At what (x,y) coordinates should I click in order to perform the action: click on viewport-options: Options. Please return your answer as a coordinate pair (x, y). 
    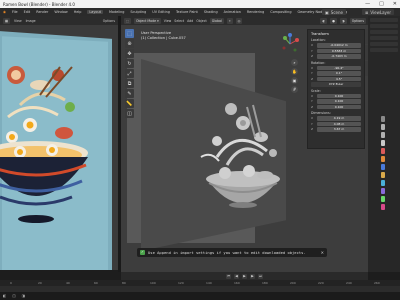
    Looking at the image, I should click on (357, 20).